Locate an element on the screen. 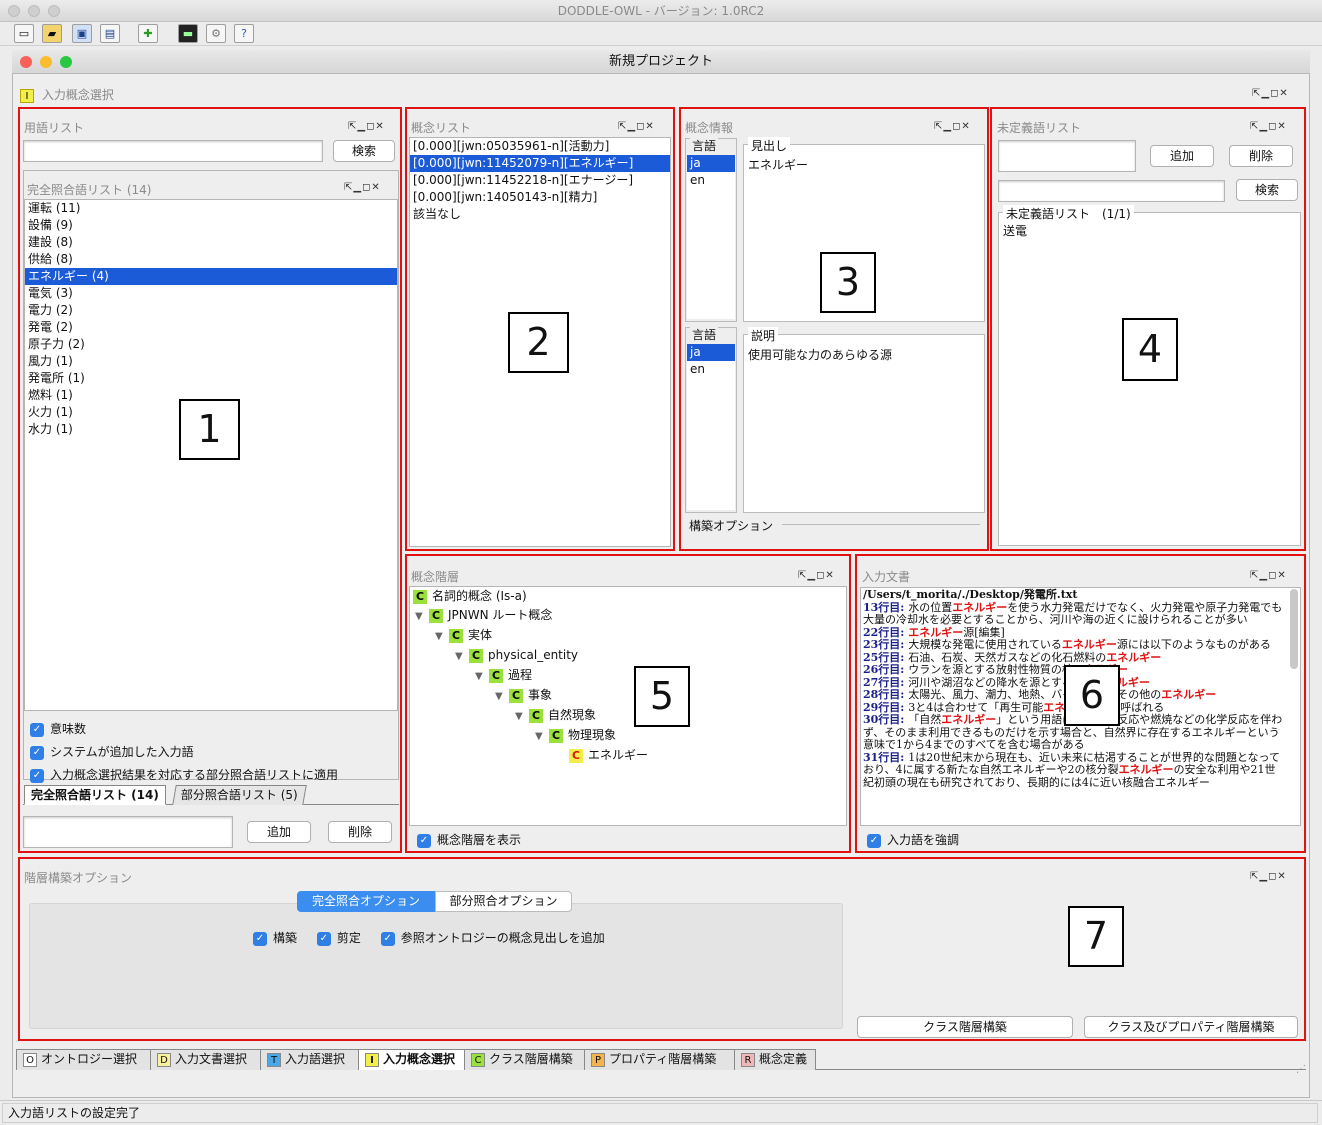  open-folder-icon: ▰ is located at coordinates (52, 33).